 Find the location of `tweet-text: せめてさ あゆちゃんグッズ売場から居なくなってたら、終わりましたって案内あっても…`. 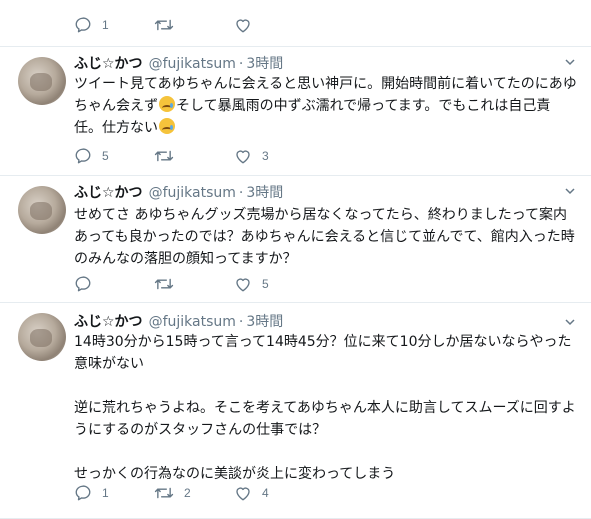

tweet-text: せめてさ あゆちゃんグッズ売場から居なくなってたら、終わりましたって案内あっても… is located at coordinates (326, 237).